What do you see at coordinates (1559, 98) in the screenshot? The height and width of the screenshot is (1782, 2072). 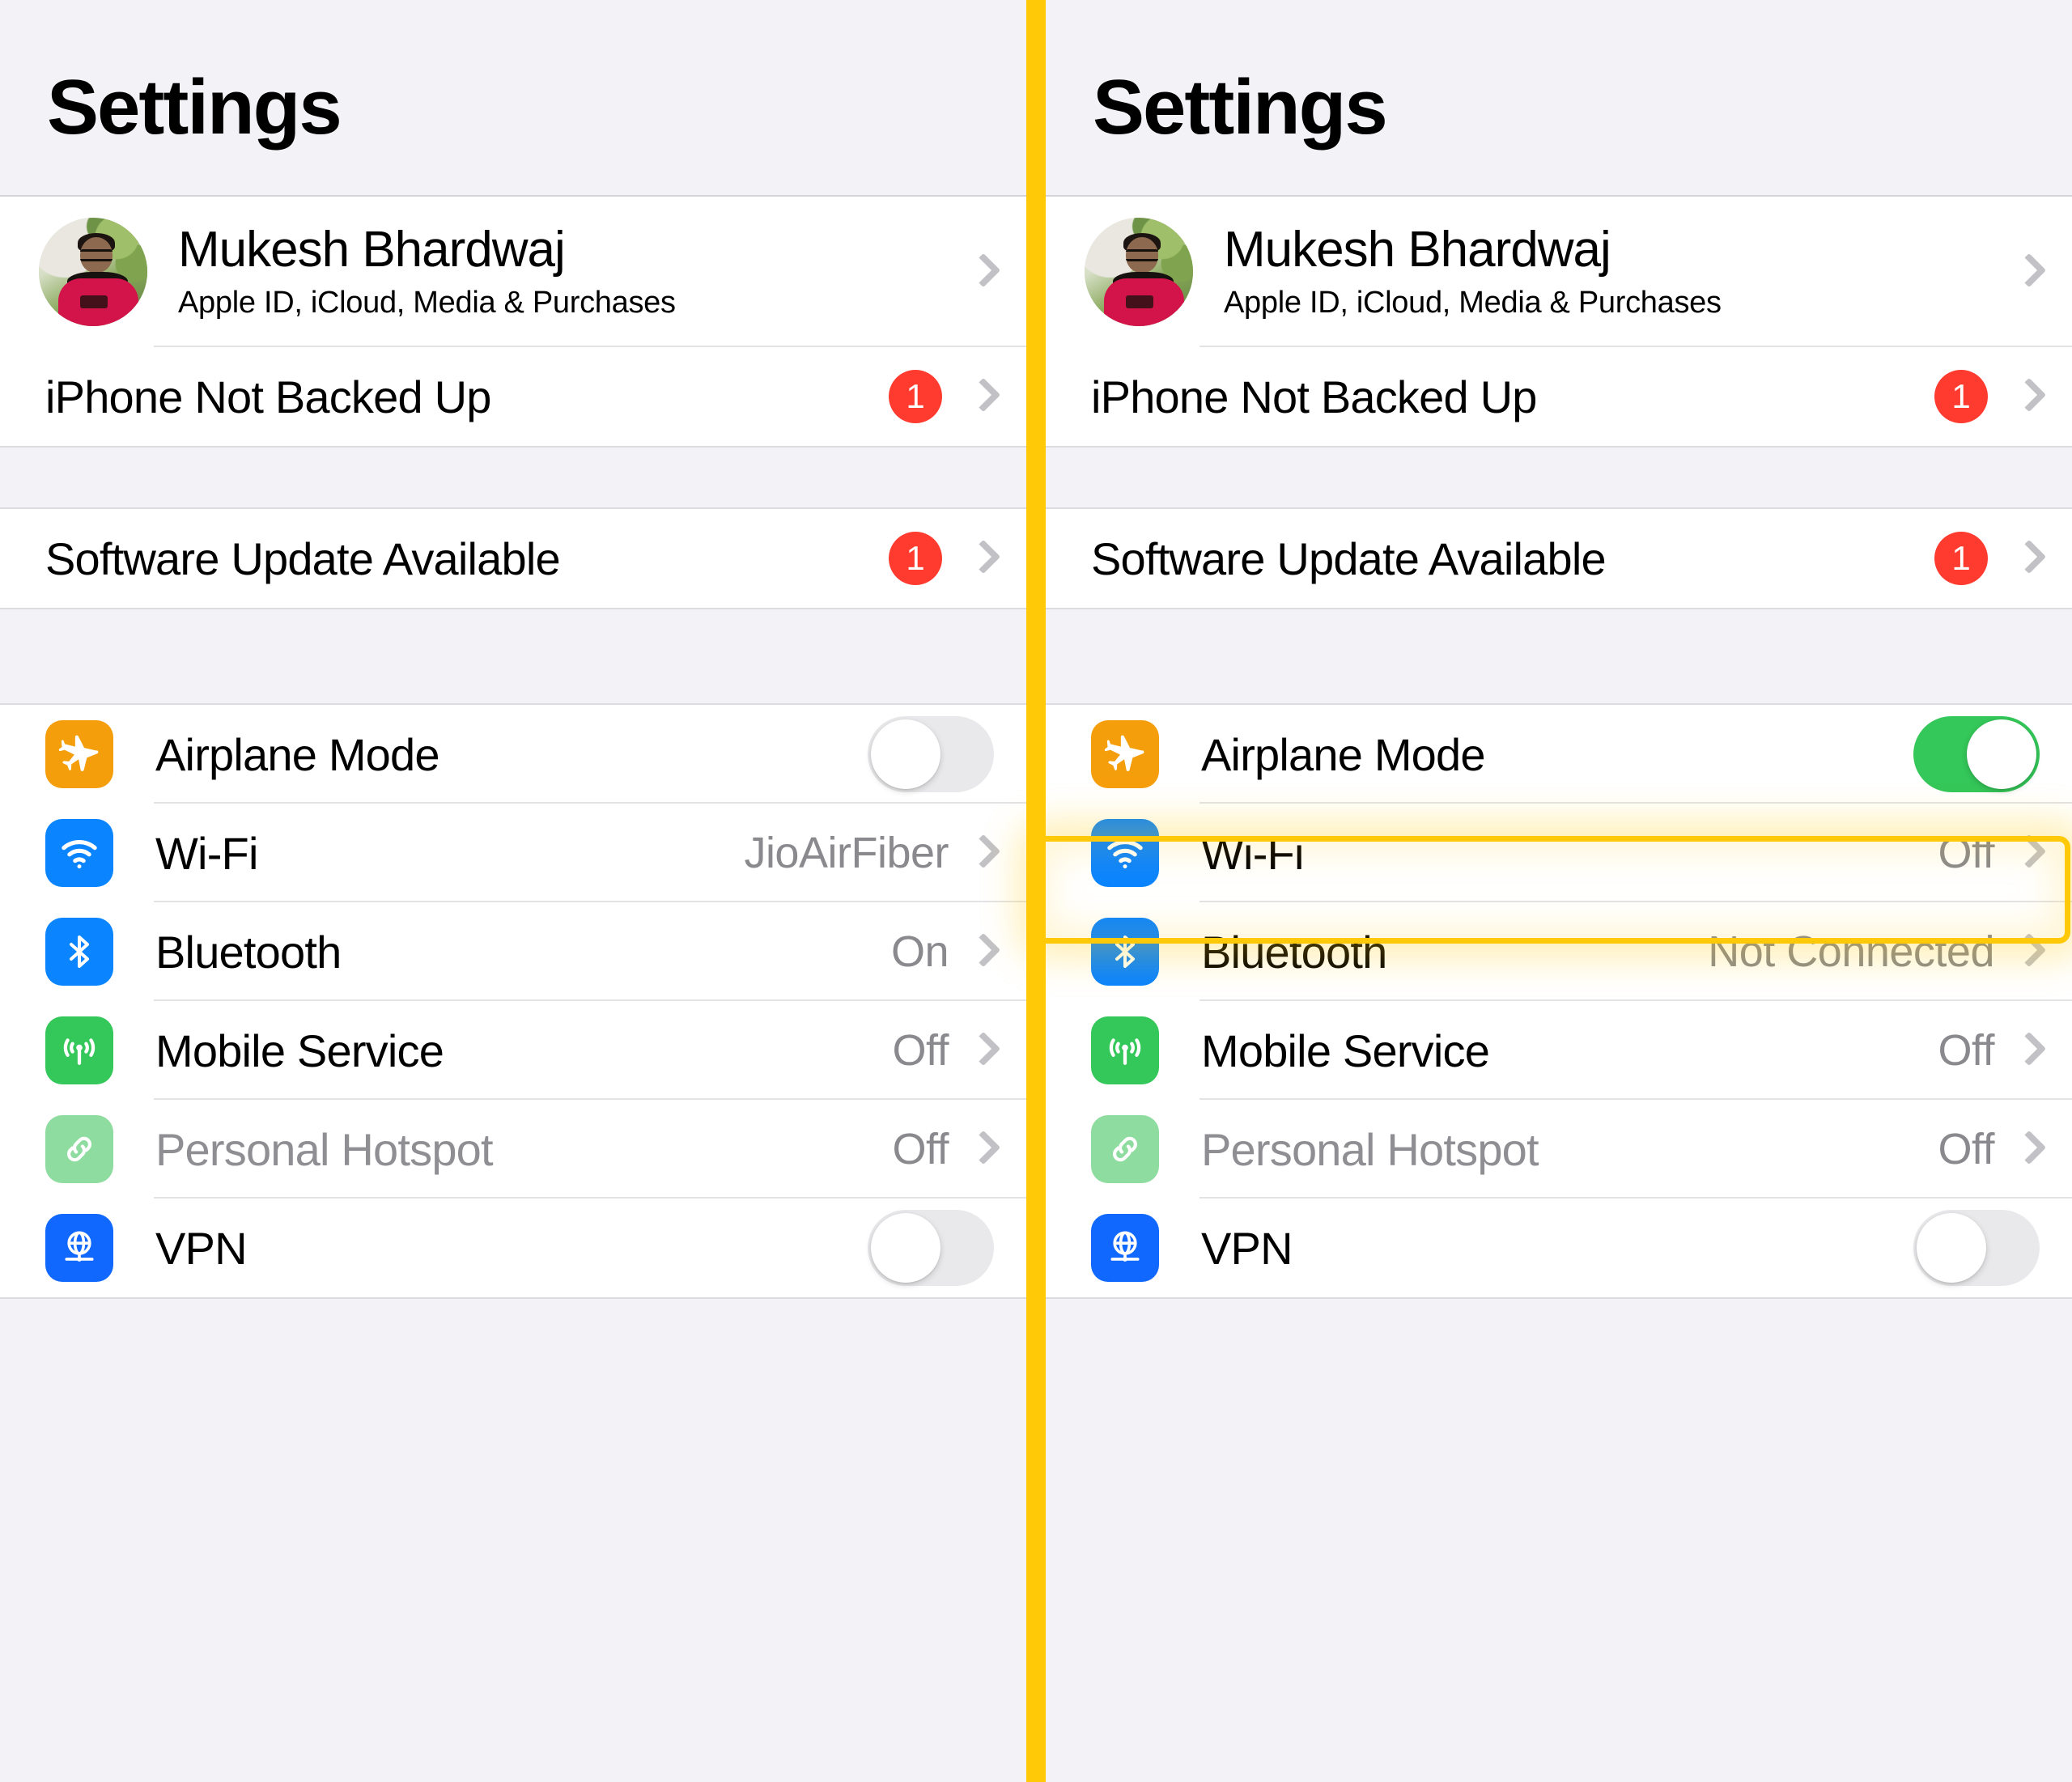 I see `navigation-bar-after: Settings` at bounding box center [1559, 98].